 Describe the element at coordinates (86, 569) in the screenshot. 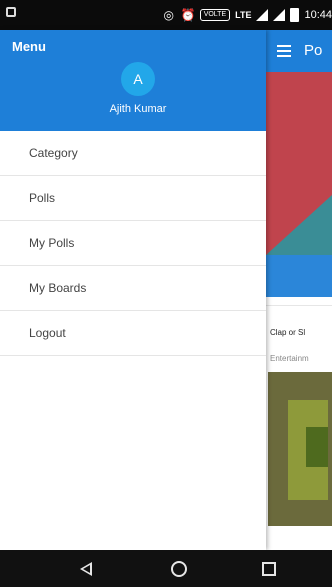

I see `back-icon` at that location.